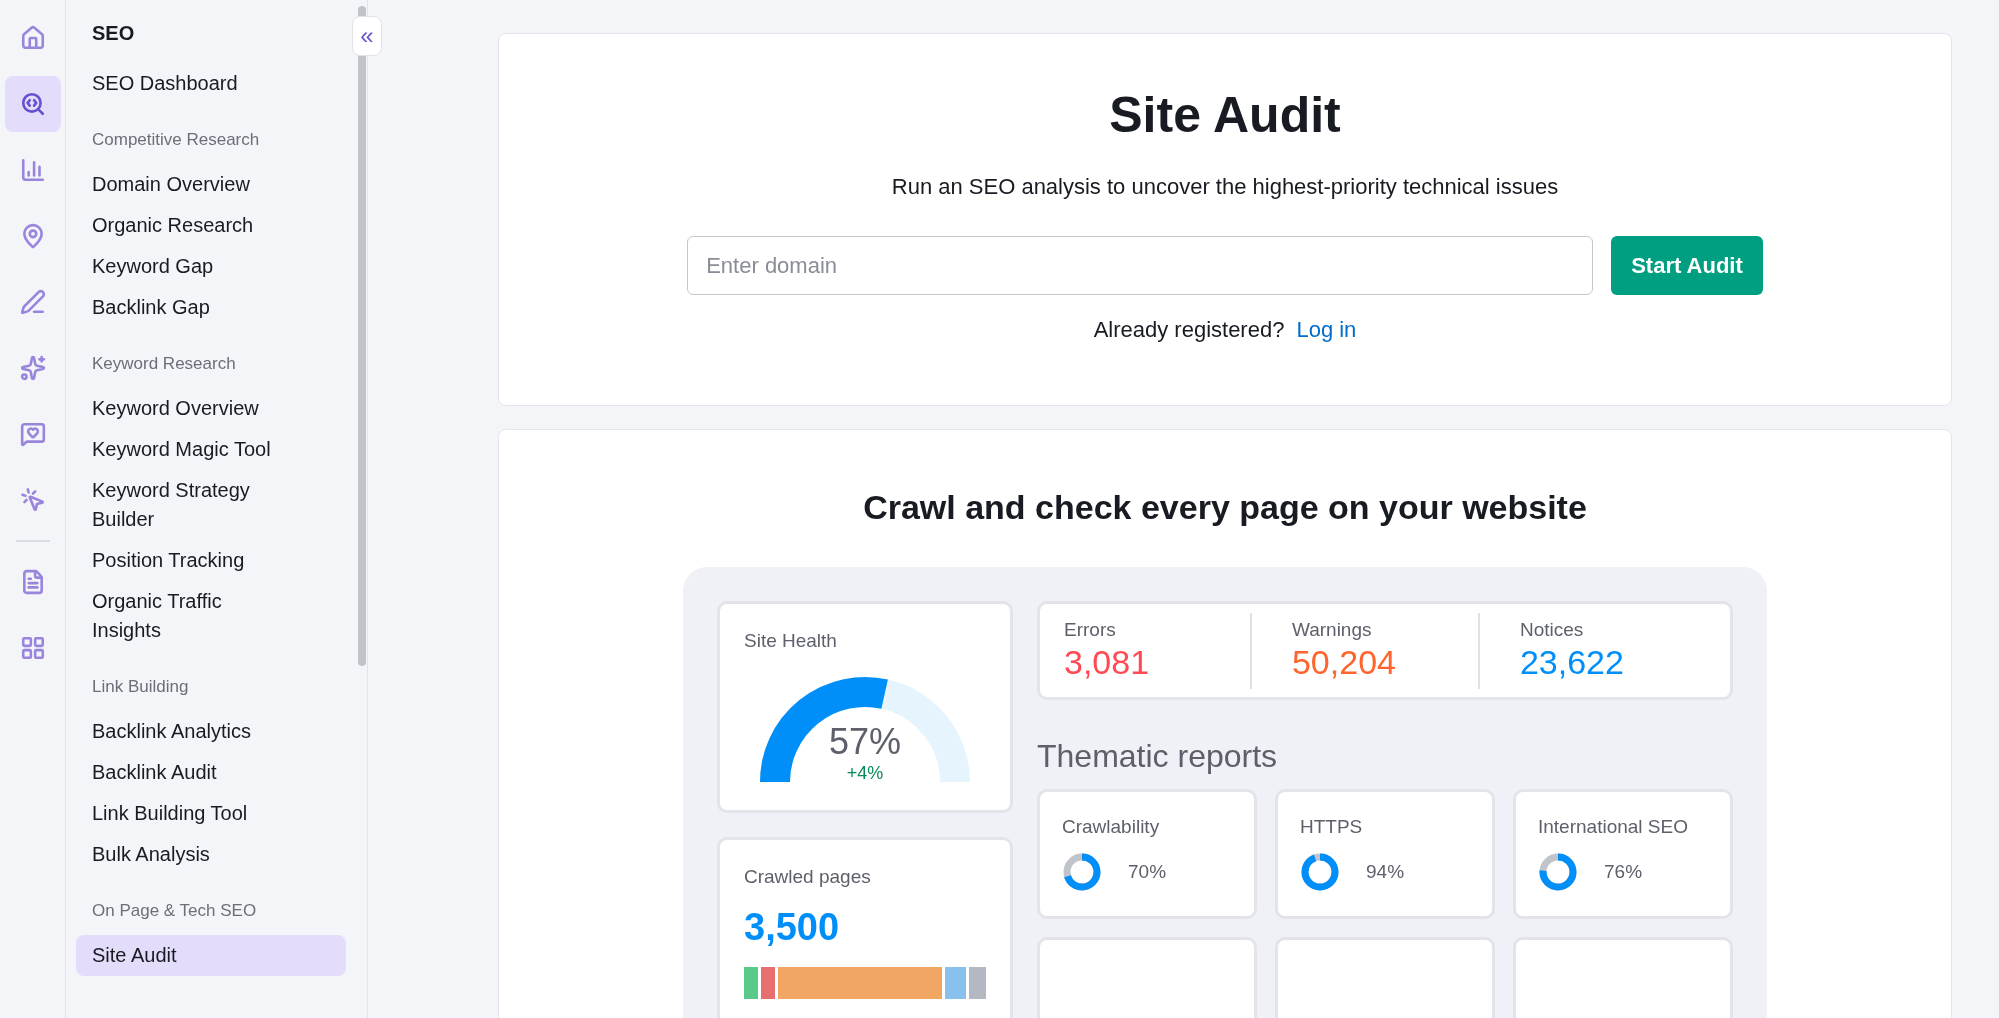 Image resolution: width=1999 pixels, height=1018 pixels. Describe the element at coordinates (1225, 507) in the screenshot. I see `section-heading: Crawl and check every page on your website` at that location.